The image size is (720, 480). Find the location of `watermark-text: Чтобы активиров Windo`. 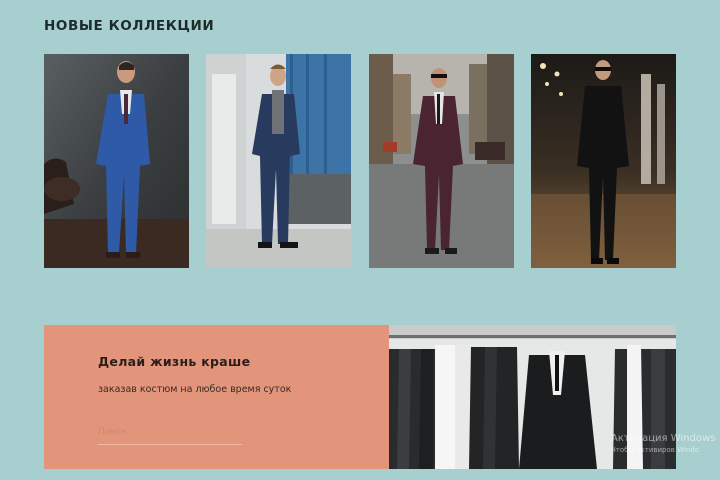

watermark-text: Чтобы активиров Windo is located at coordinates (655, 450).